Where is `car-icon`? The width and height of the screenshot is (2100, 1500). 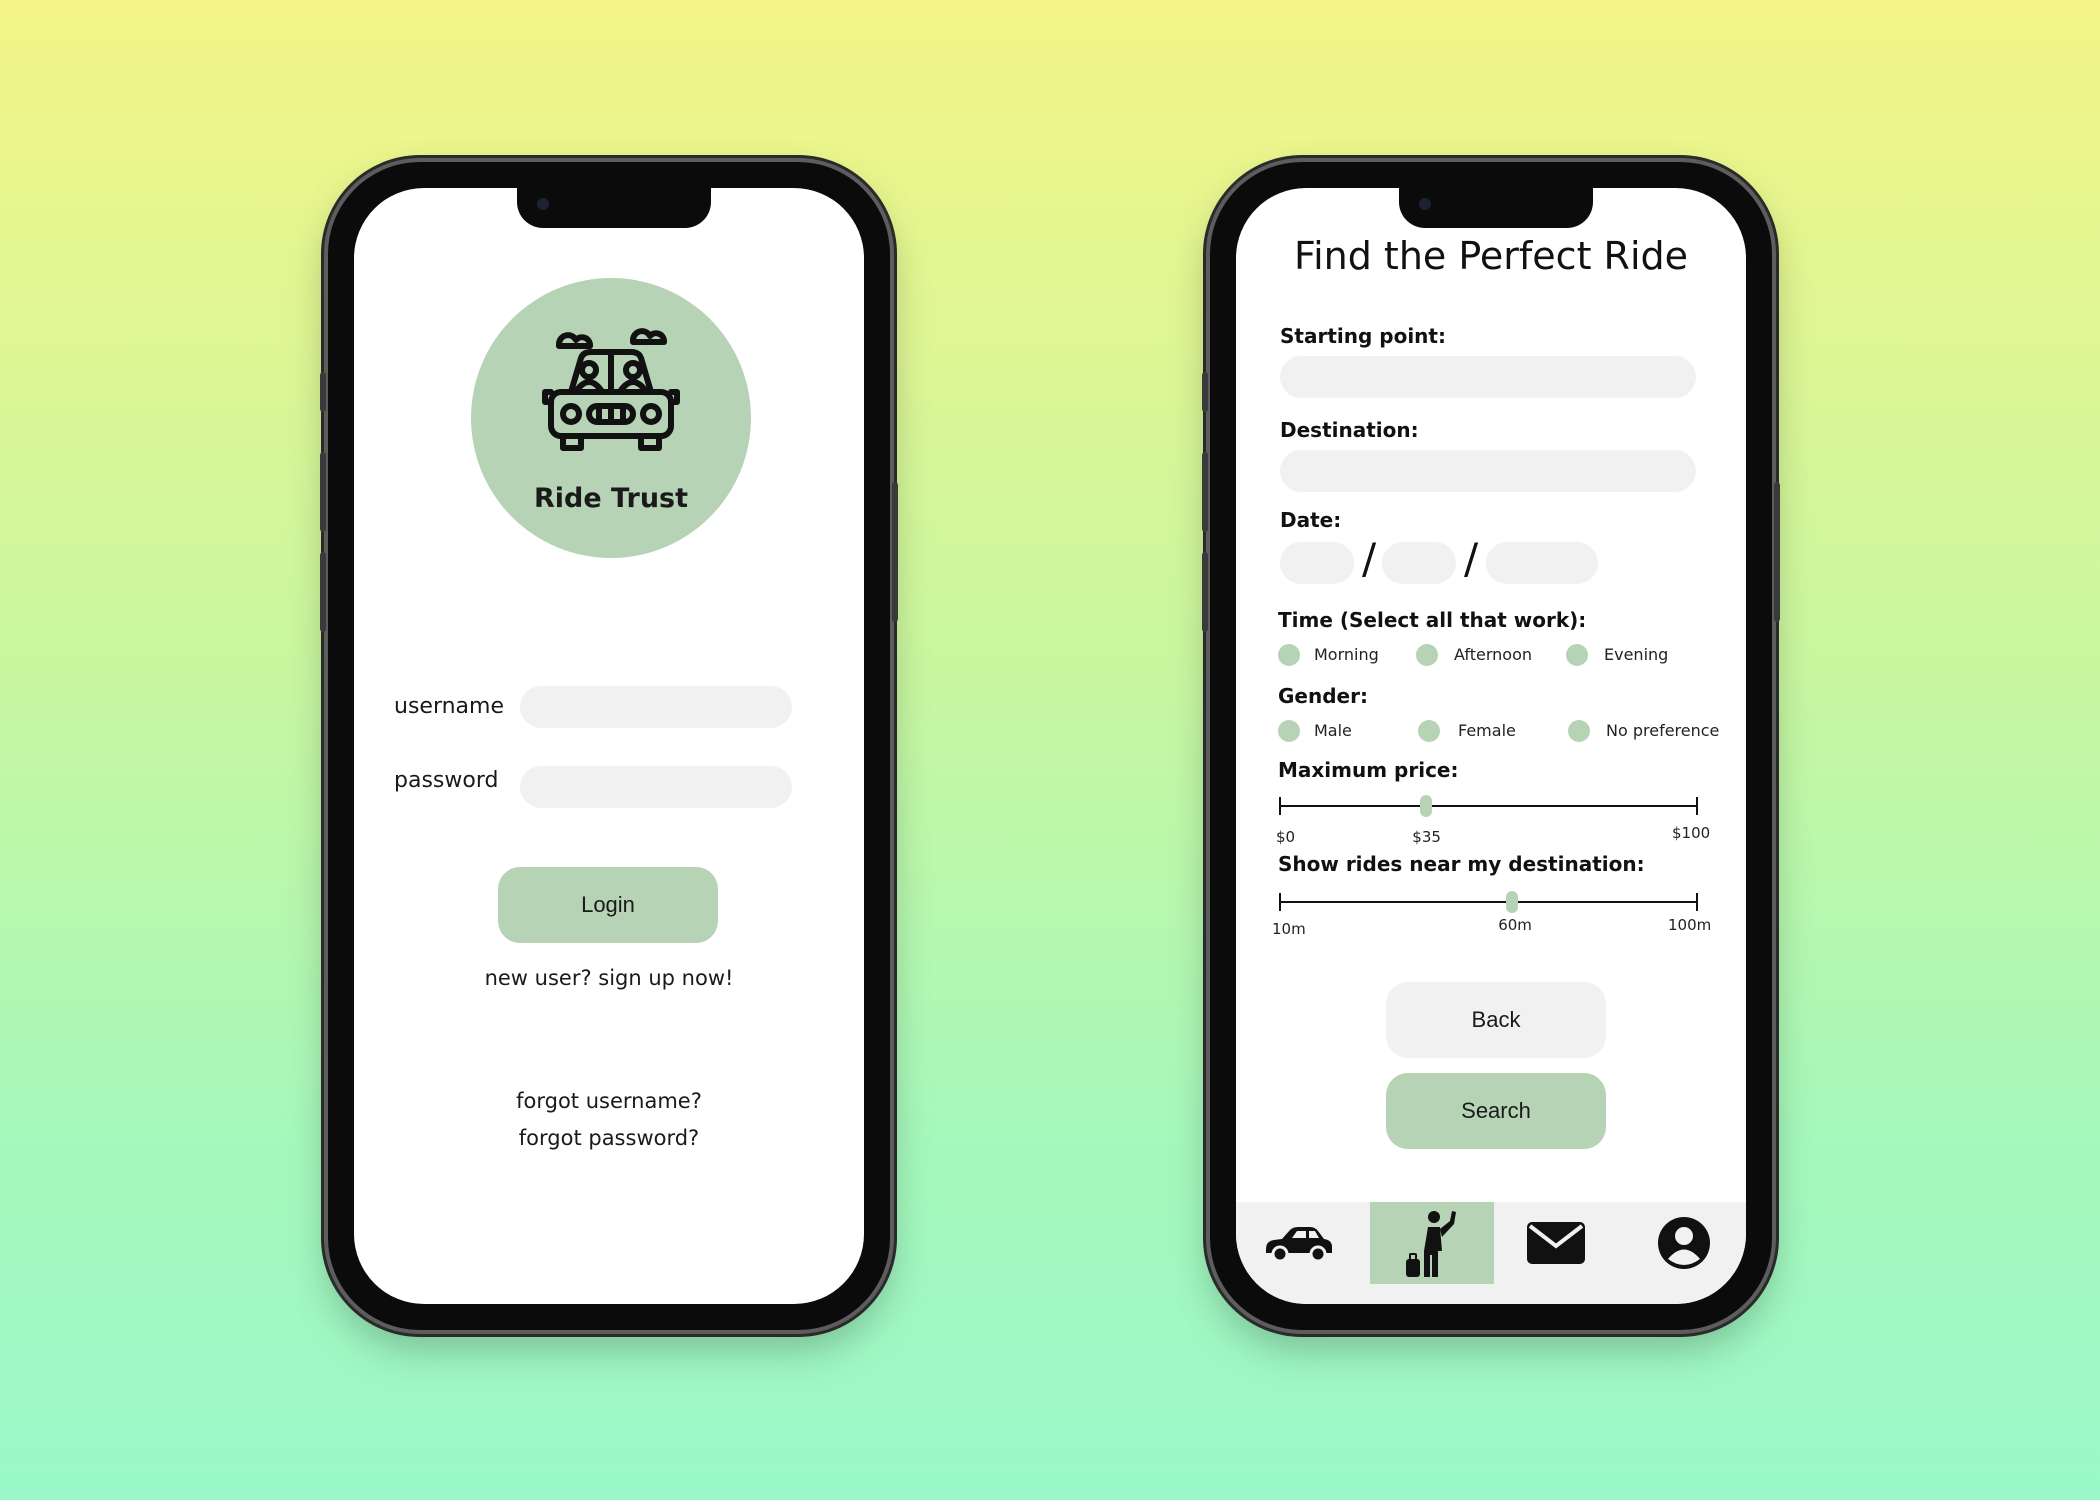
car-icon is located at coordinates (1299, 1245).